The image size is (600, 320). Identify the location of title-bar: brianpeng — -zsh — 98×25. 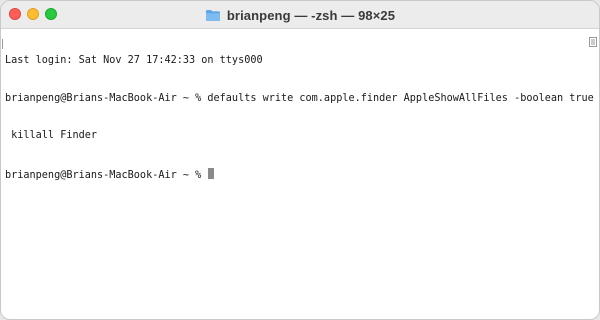
(300, 15).